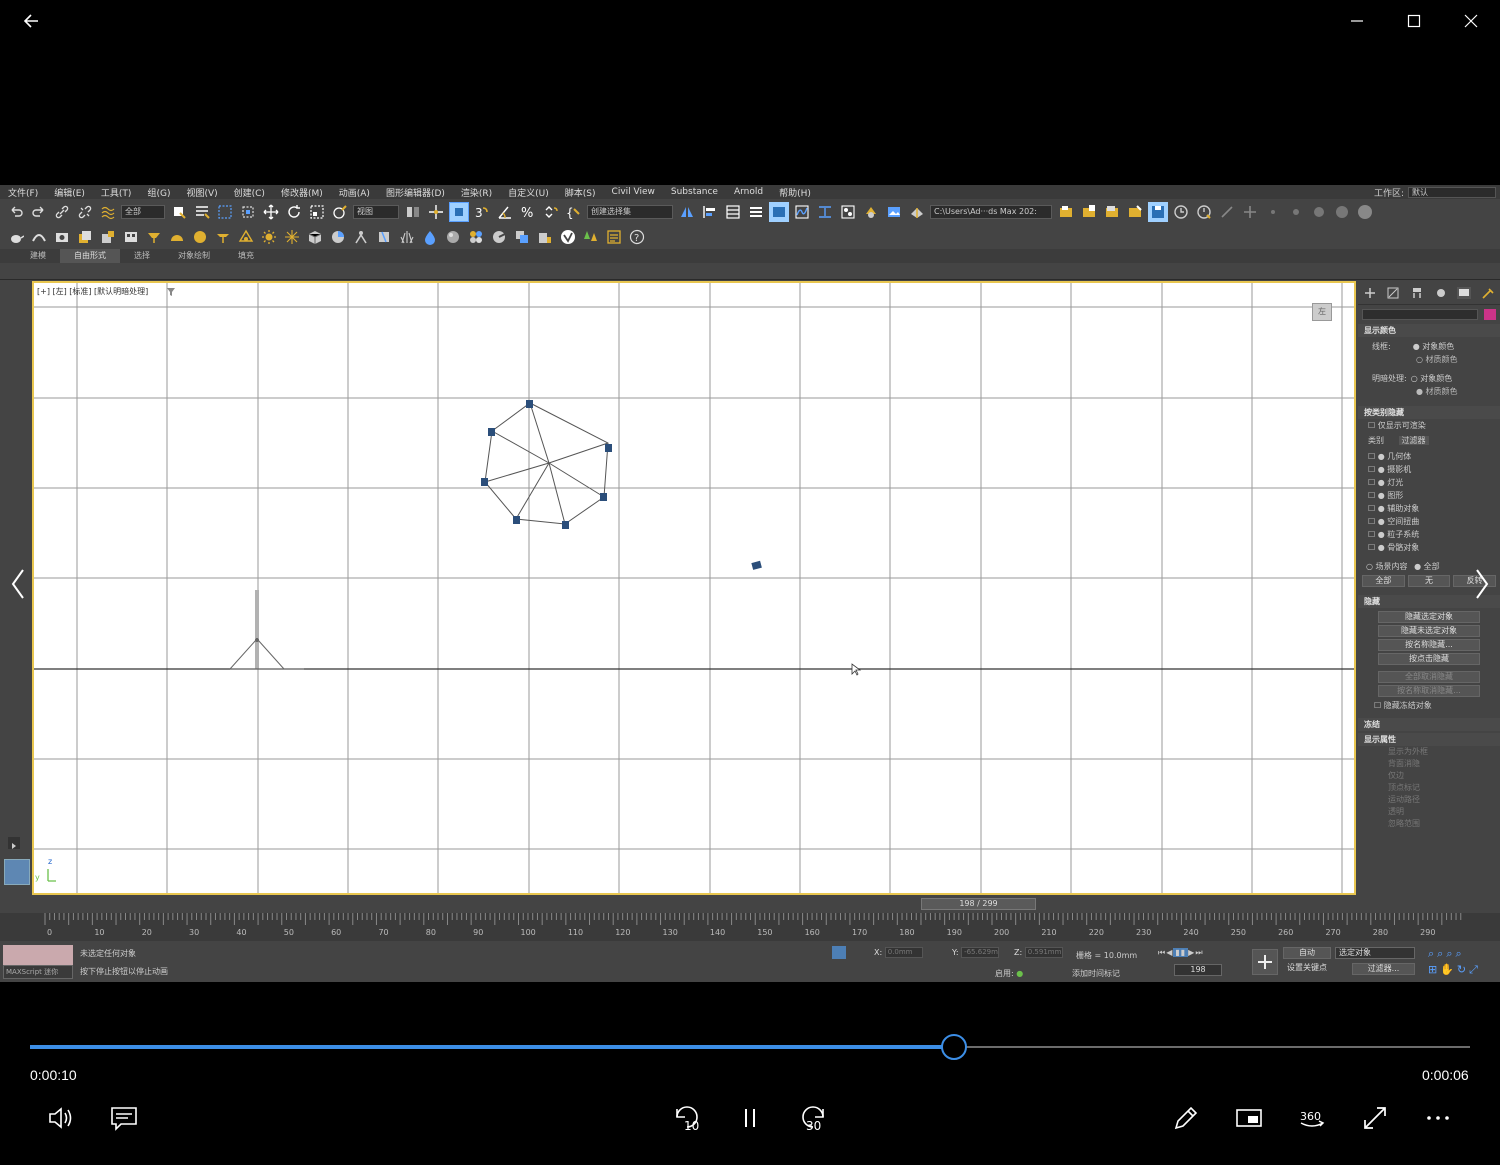 The height and width of the screenshot is (1165, 1500). What do you see at coordinates (1135, 212) in the screenshot?
I see `project-save-icon` at bounding box center [1135, 212].